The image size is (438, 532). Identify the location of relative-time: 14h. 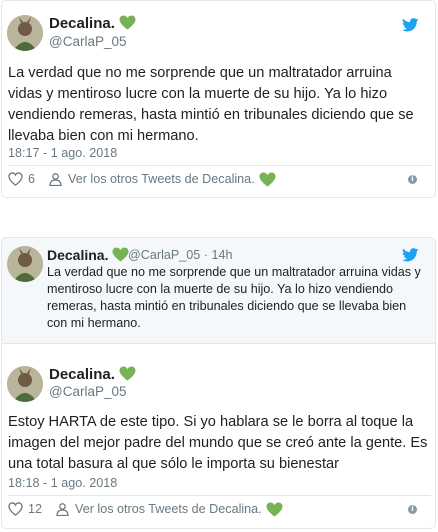
(222, 255).